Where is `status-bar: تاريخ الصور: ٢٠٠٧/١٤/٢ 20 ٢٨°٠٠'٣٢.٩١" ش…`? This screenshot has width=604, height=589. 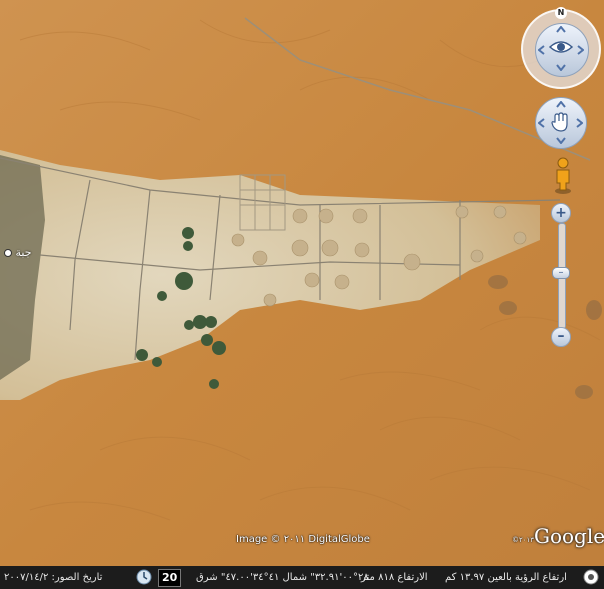 status-bar: تاريخ الصور: ٢٠٠٧/١٤/٢ 20 ٢٨°٠٠'٣٢.٩١" ش… is located at coordinates (302, 577).